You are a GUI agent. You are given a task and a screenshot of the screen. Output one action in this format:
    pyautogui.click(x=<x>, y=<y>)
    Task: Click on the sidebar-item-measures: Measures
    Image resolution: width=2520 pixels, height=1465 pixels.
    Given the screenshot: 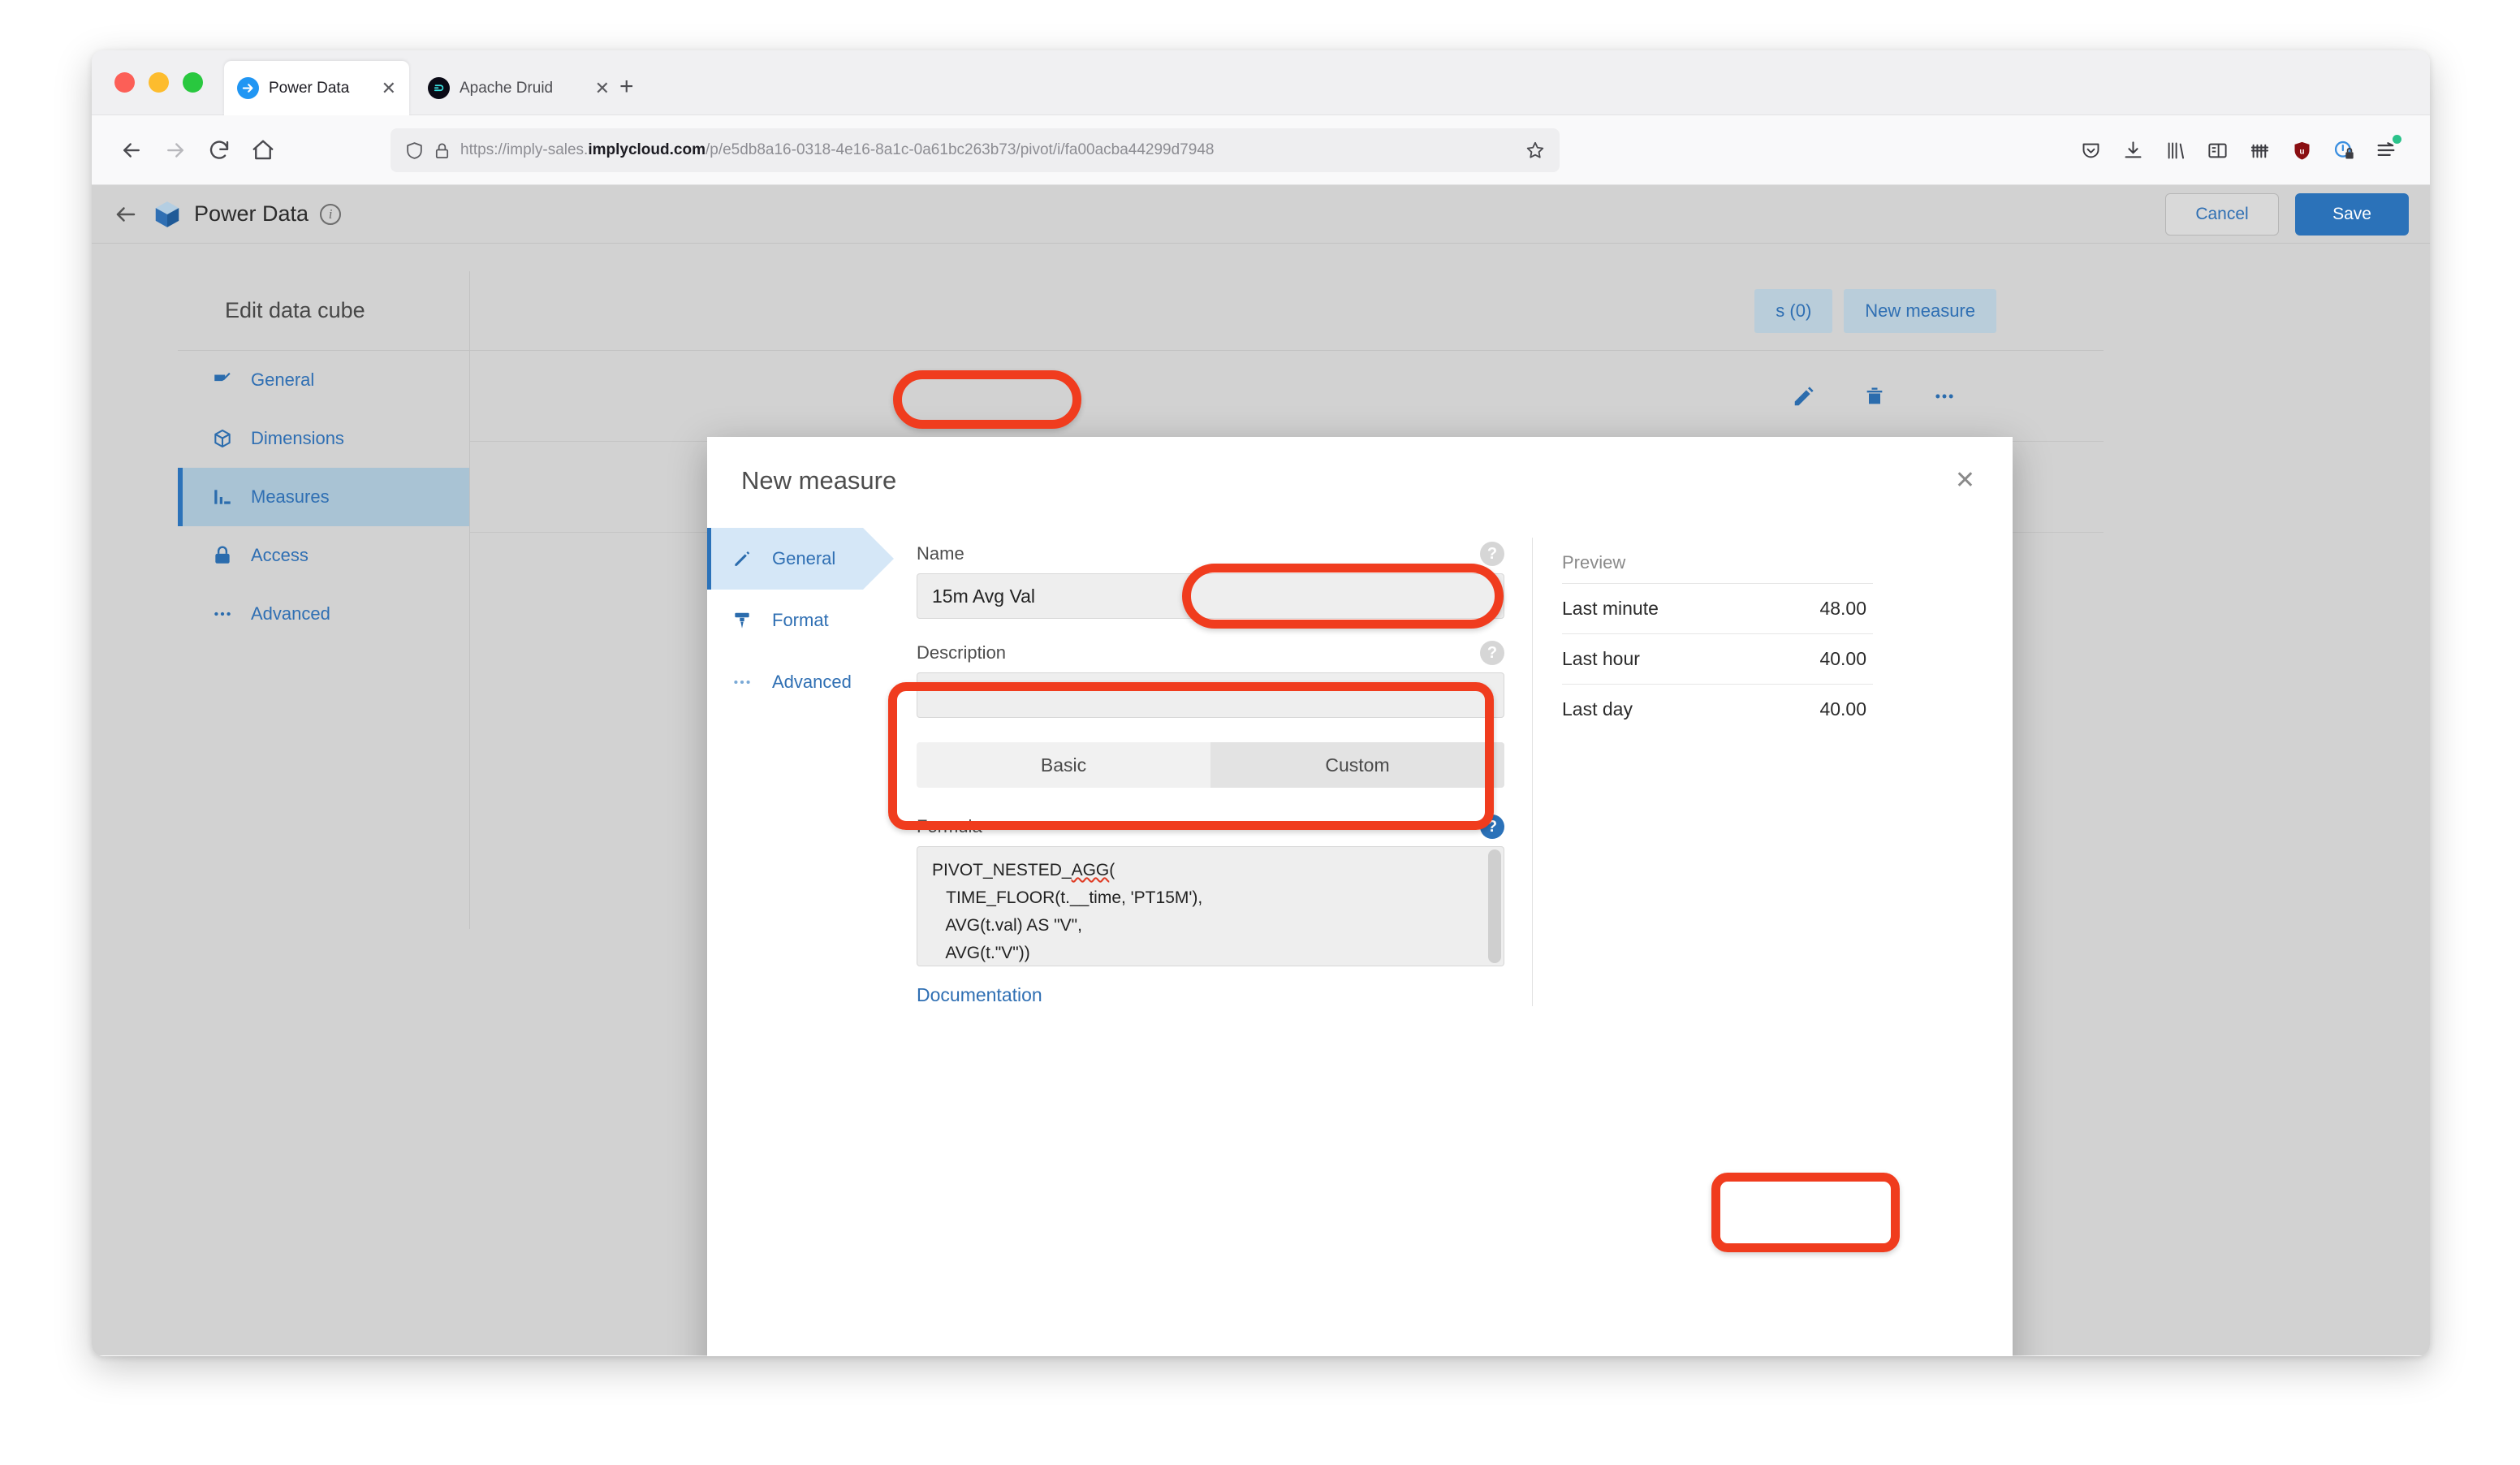 What is the action you would take?
    pyautogui.click(x=324, y=497)
    